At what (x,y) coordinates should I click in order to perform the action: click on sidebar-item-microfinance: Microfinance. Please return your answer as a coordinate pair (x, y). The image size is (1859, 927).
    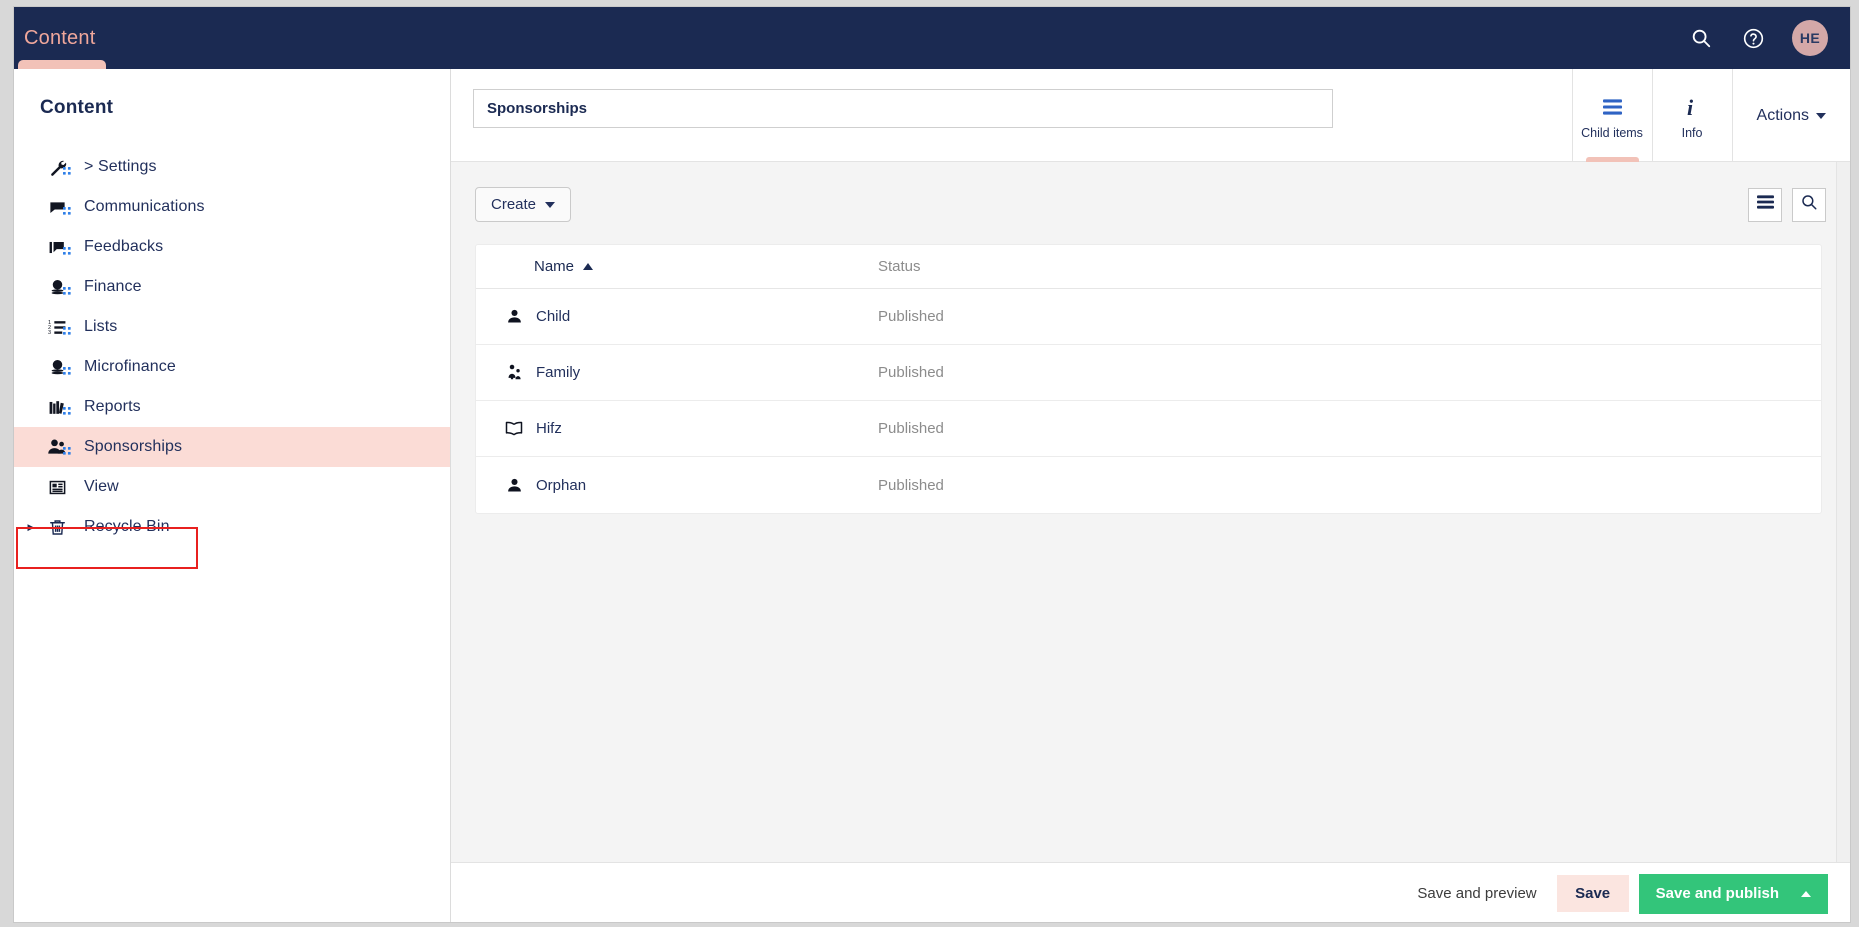
    Looking at the image, I should click on (232, 367).